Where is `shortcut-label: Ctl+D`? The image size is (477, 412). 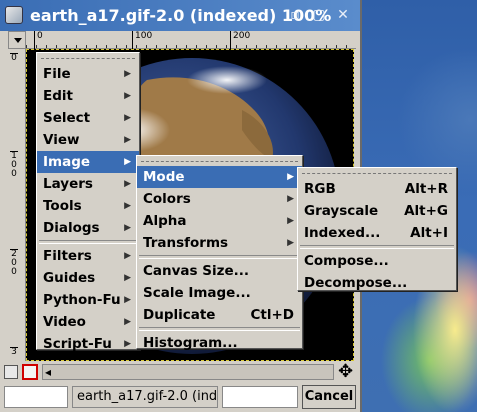 shortcut-label: Ctl+D is located at coordinates (272, 315).